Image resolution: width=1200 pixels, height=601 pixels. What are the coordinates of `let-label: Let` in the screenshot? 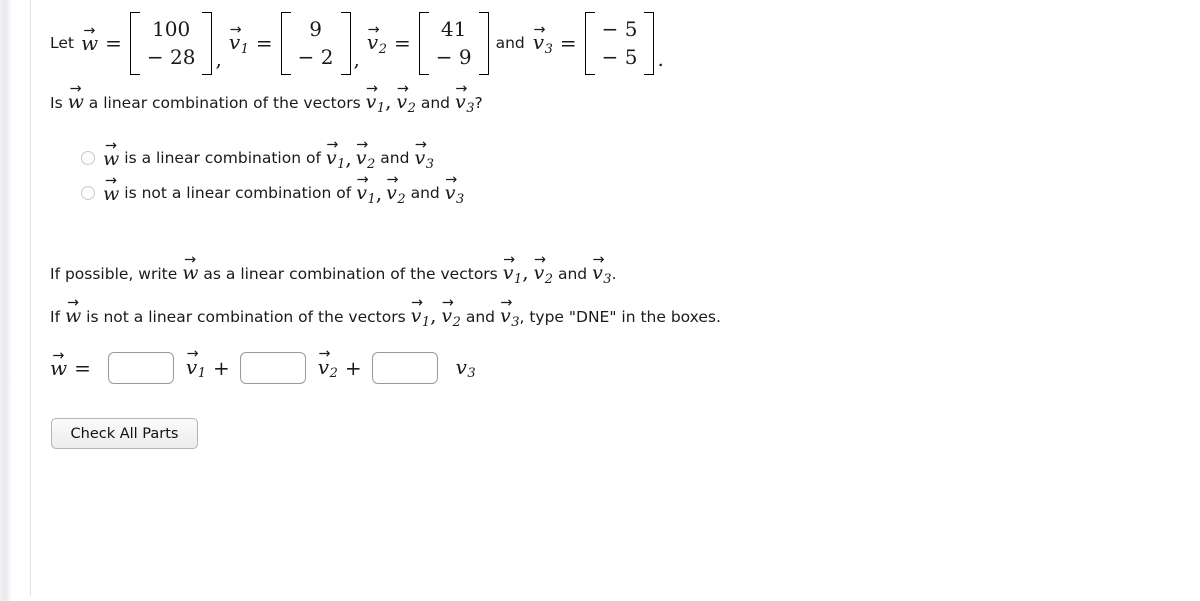 It's located at (62, 43).